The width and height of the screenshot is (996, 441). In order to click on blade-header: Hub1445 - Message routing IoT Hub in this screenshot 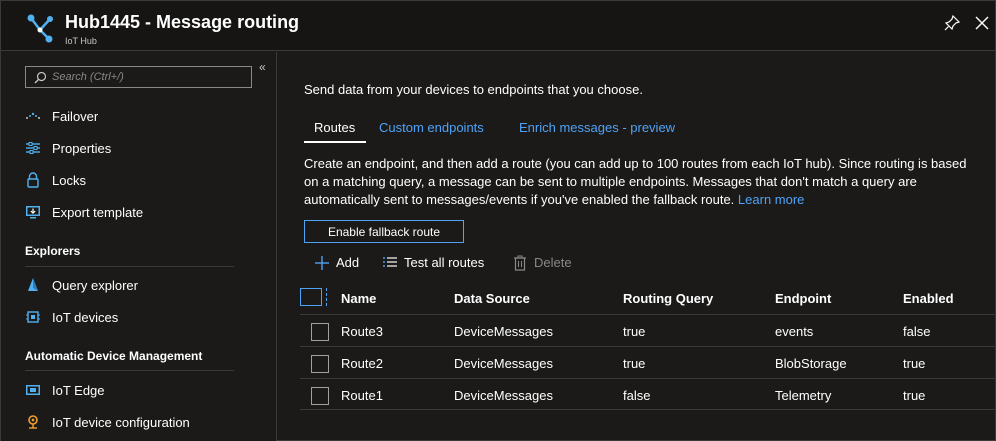, I will do `click(498, 26)`.